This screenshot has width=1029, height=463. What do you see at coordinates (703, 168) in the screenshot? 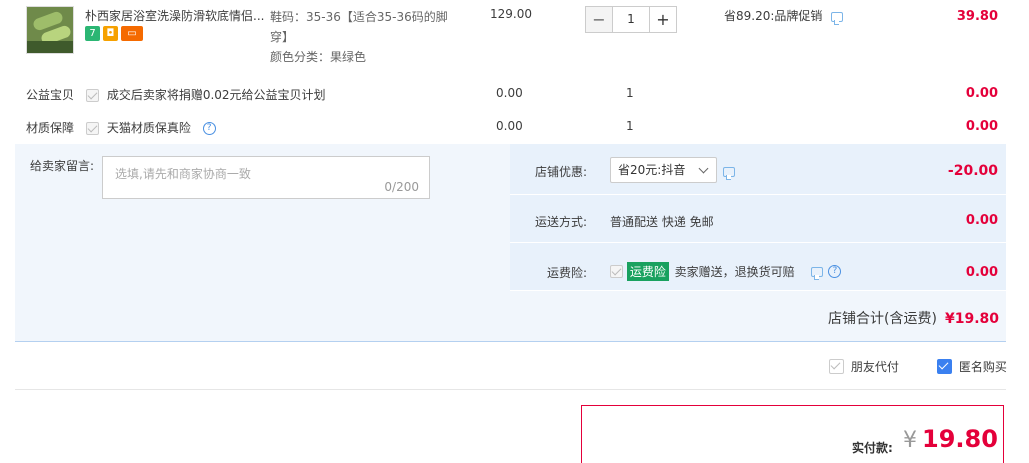
I see `chevron-down-icon` at bounding box center [703, 168].